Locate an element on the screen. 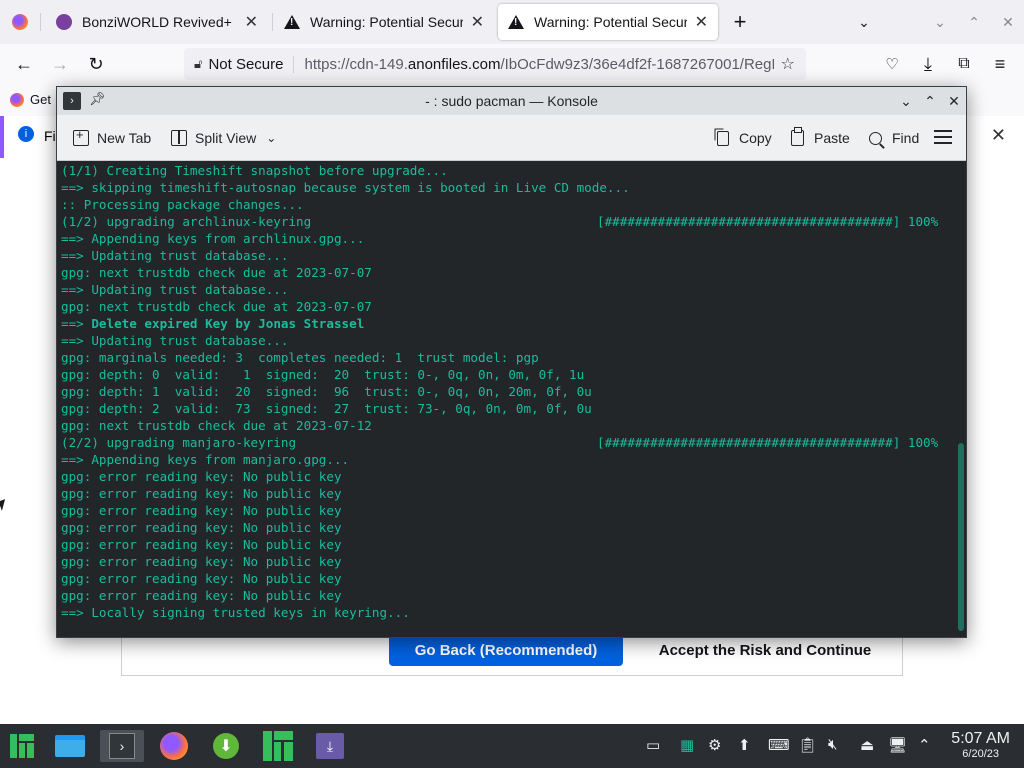 The width and height of the screenshot is (1024, 768). split-view-label: Split View is located at coordinates (226, 138).